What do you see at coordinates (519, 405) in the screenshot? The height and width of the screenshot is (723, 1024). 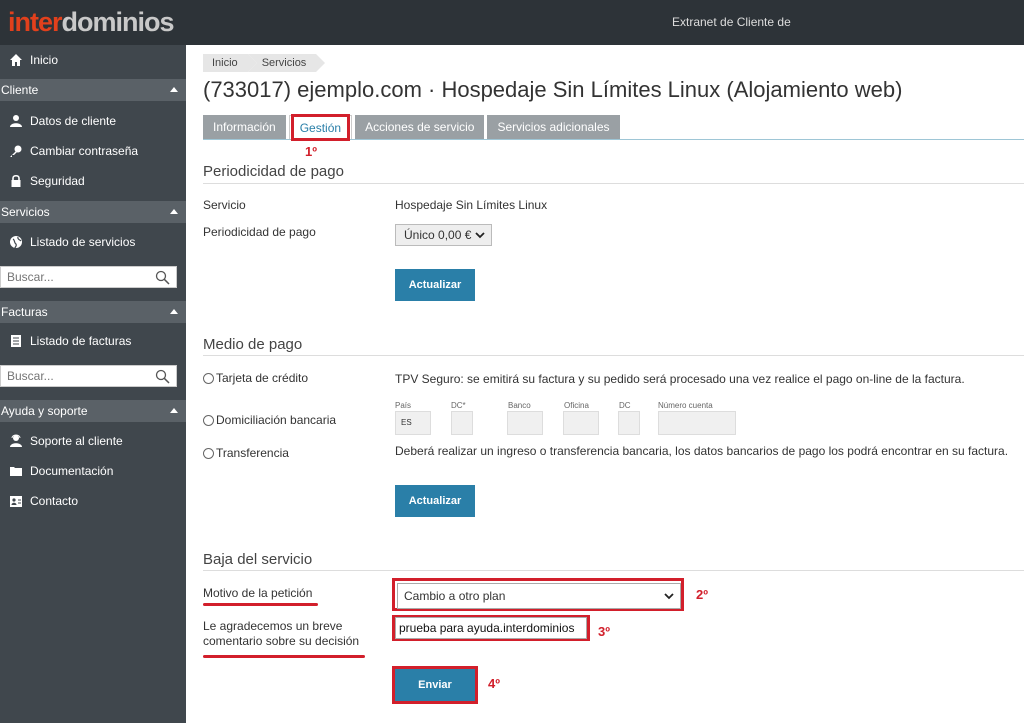 I see `bank-label-banco: Banco` at bounding box center [519, 405].